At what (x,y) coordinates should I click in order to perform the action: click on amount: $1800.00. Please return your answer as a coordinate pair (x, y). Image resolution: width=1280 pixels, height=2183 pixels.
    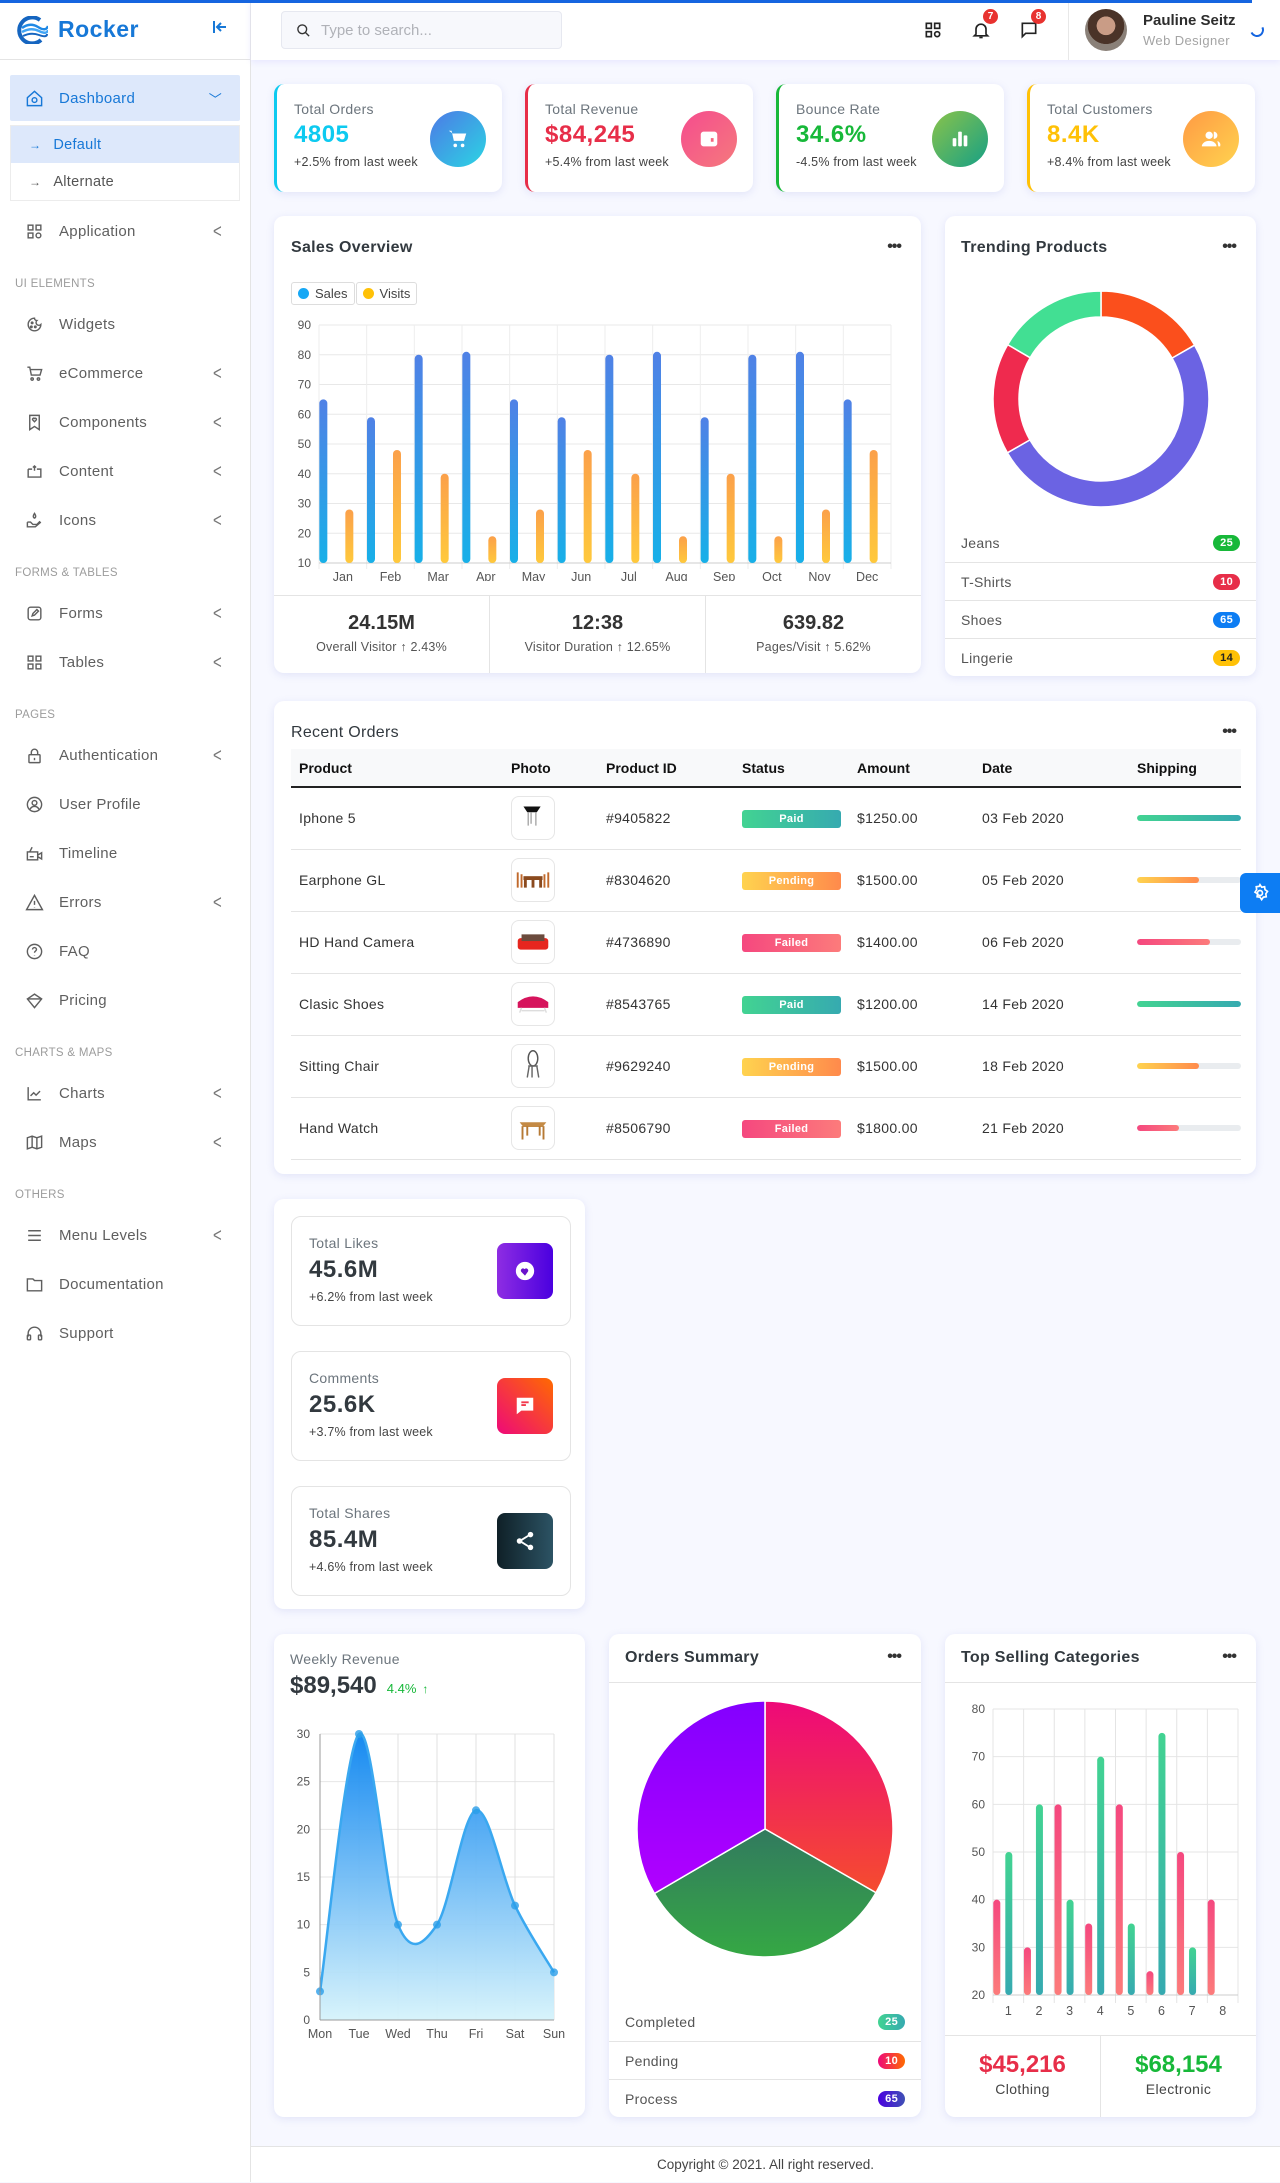
    Looking at the image, I should click on (911, 1128).